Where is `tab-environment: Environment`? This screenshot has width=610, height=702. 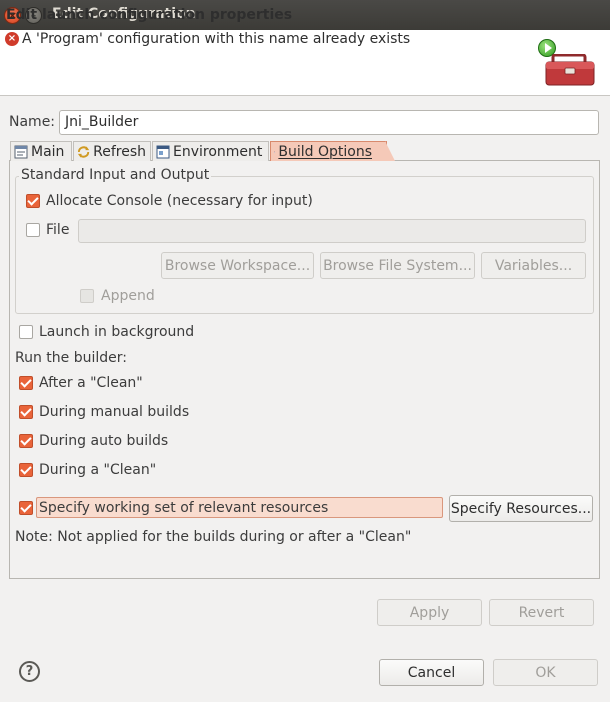 tab-environment: Environment is located at coordinates (210, 151).